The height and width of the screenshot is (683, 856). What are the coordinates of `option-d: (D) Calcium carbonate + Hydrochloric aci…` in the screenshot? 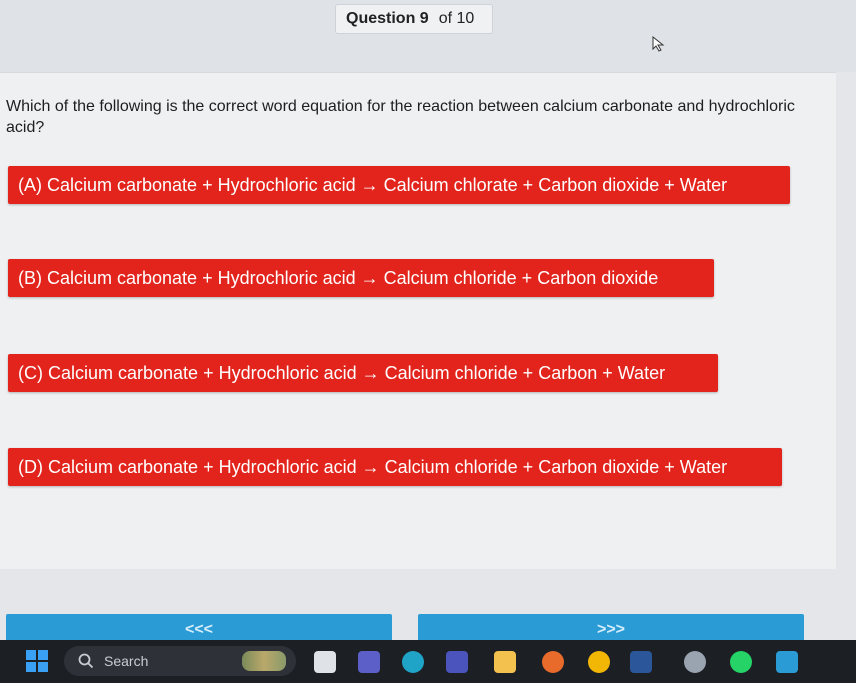 It's located at (395, 467).